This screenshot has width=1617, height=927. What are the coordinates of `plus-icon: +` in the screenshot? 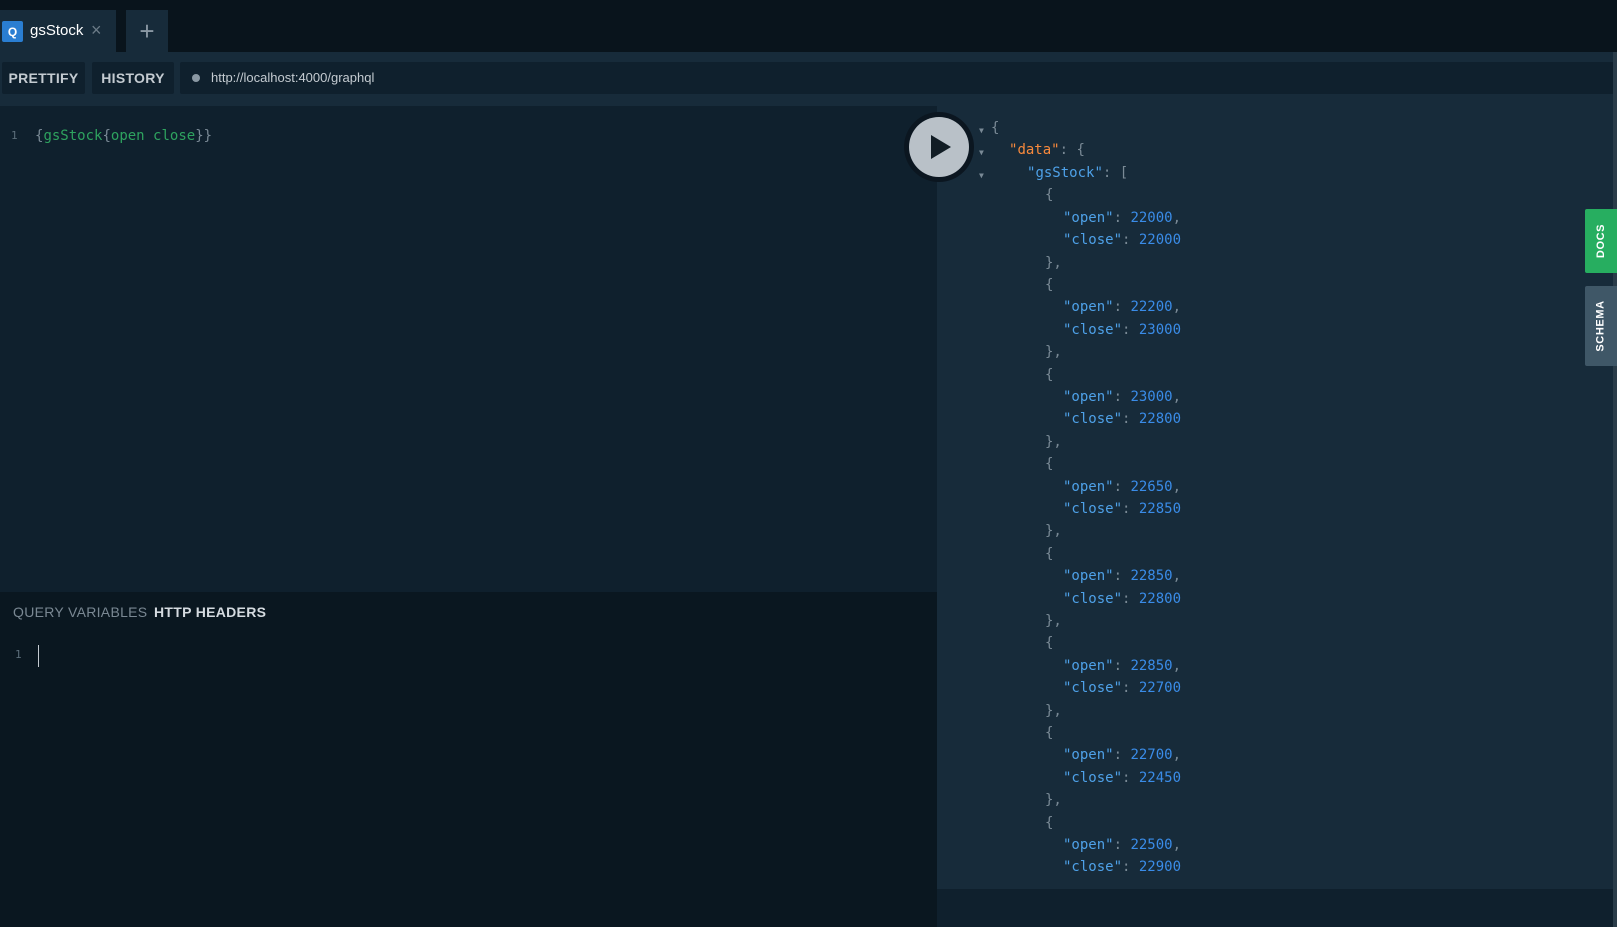 It's located at (147, 30).